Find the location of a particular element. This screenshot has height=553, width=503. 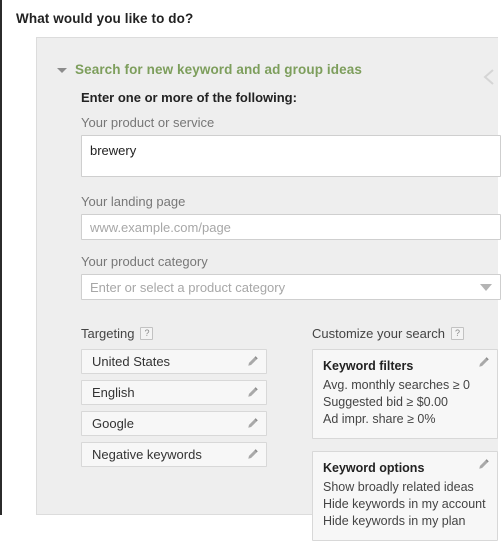

card-title: Keyword filters is located at coordinates (368, 366).